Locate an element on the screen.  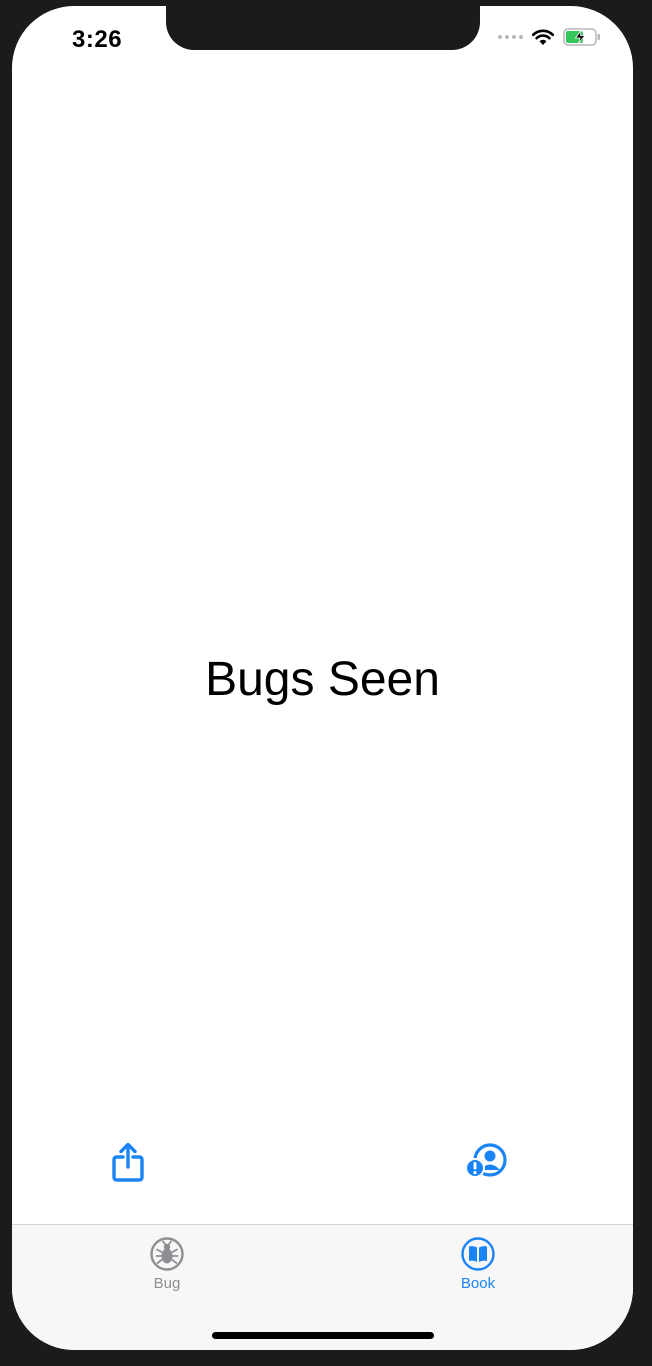
battery-charging-icon is located at coordinates (581, 37).